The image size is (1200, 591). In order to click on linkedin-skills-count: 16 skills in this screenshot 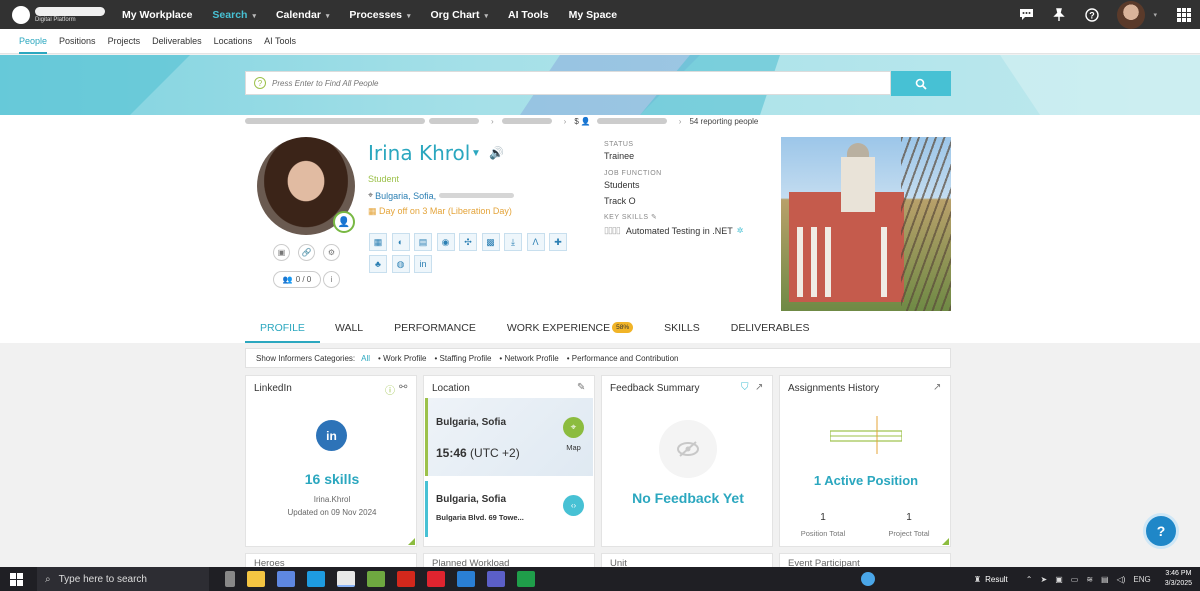, I will do `click(332, 479)`.